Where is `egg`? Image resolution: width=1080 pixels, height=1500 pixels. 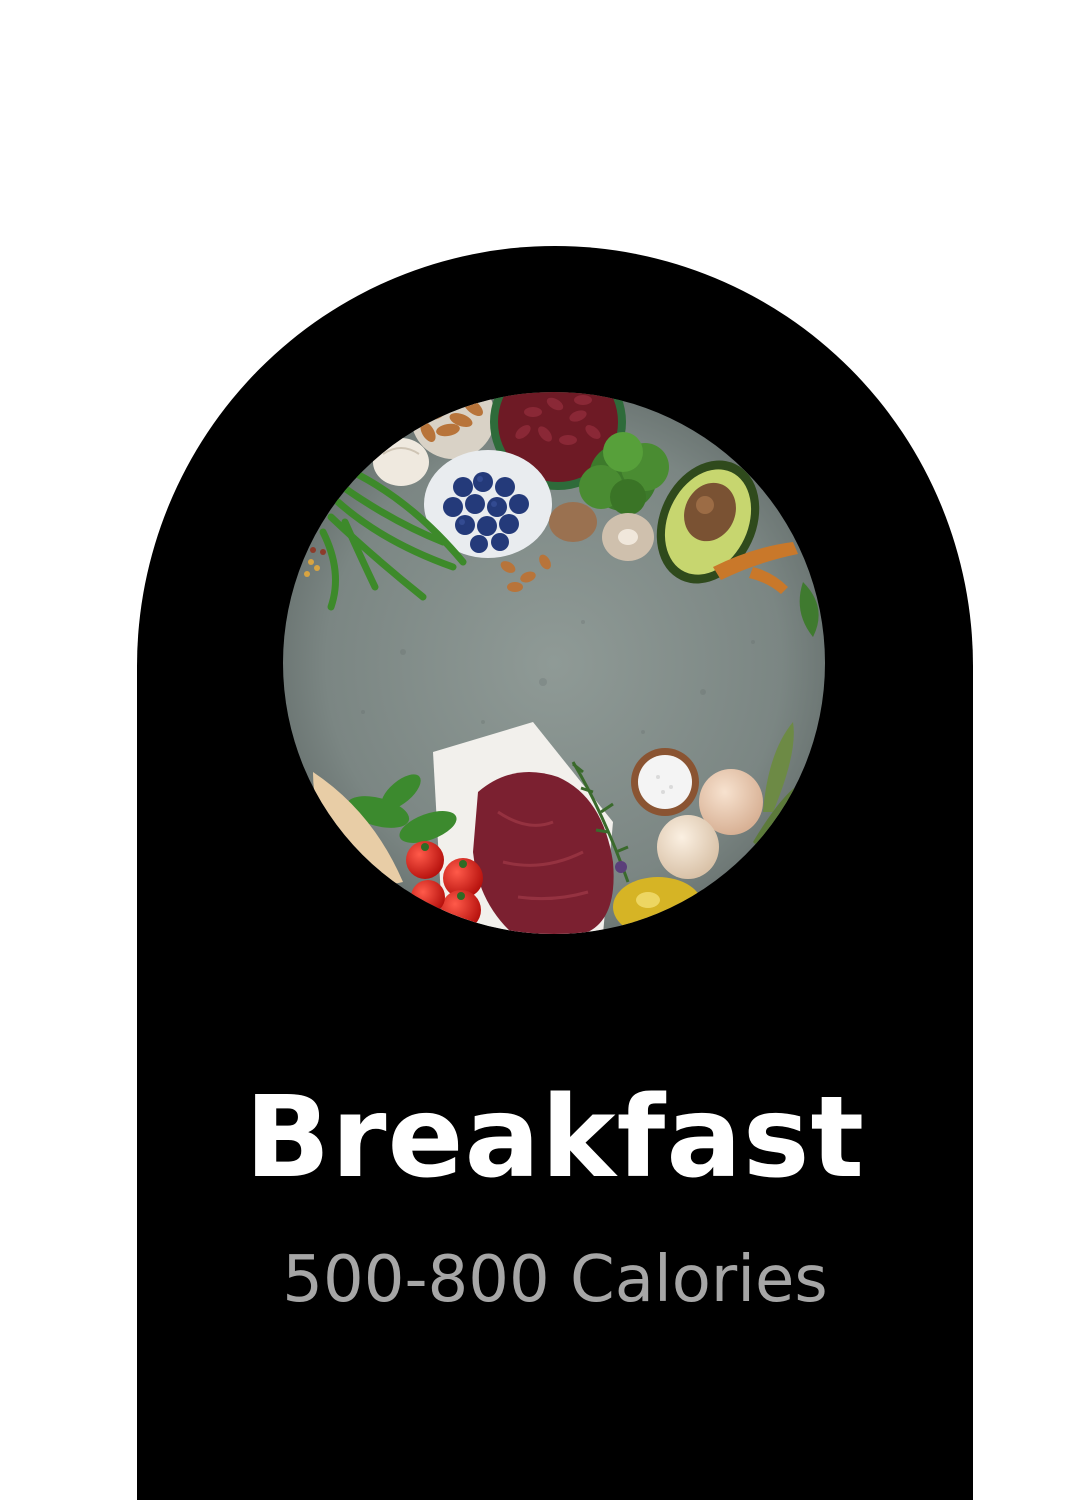 egg is located at coordinates (688, 847).